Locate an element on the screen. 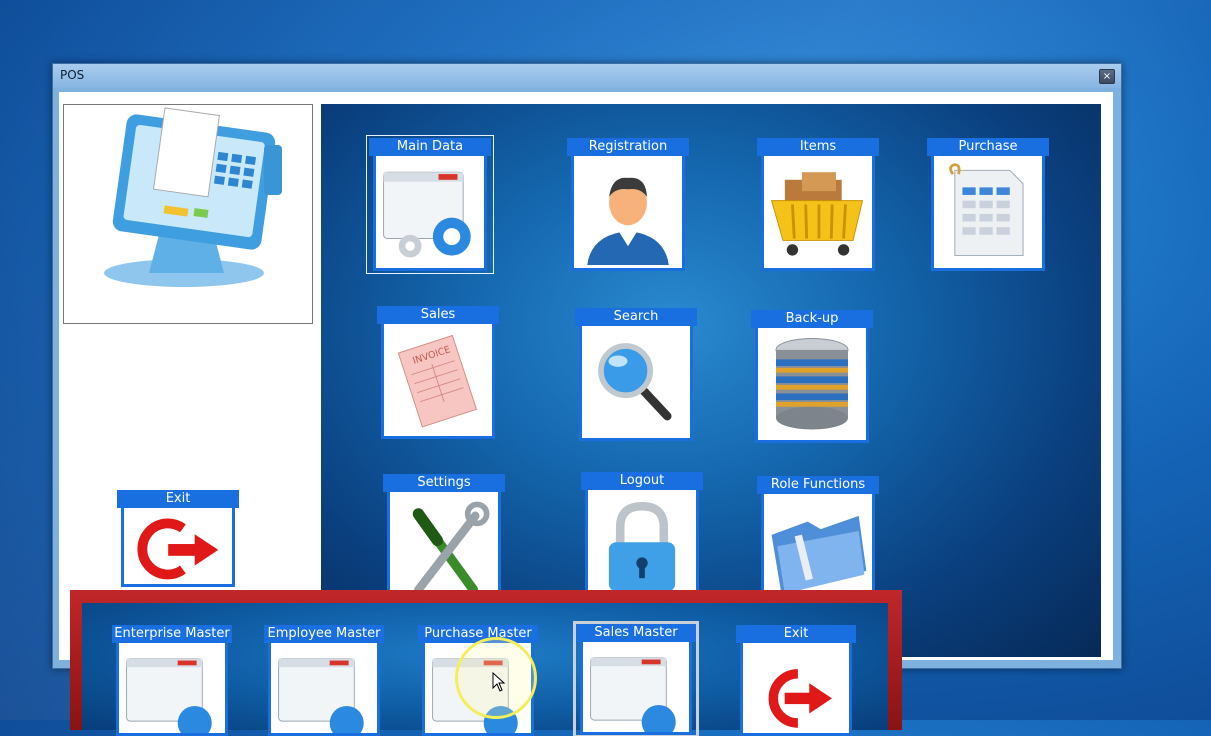 The width and height of the screenshot is (1211, 736). tile-label: Items is located at coordinates (818, 147).